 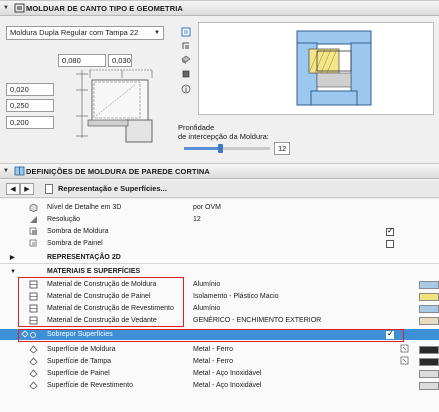 I want to click on expand-triangle-icon: ▶, so click(x=12, y=257).